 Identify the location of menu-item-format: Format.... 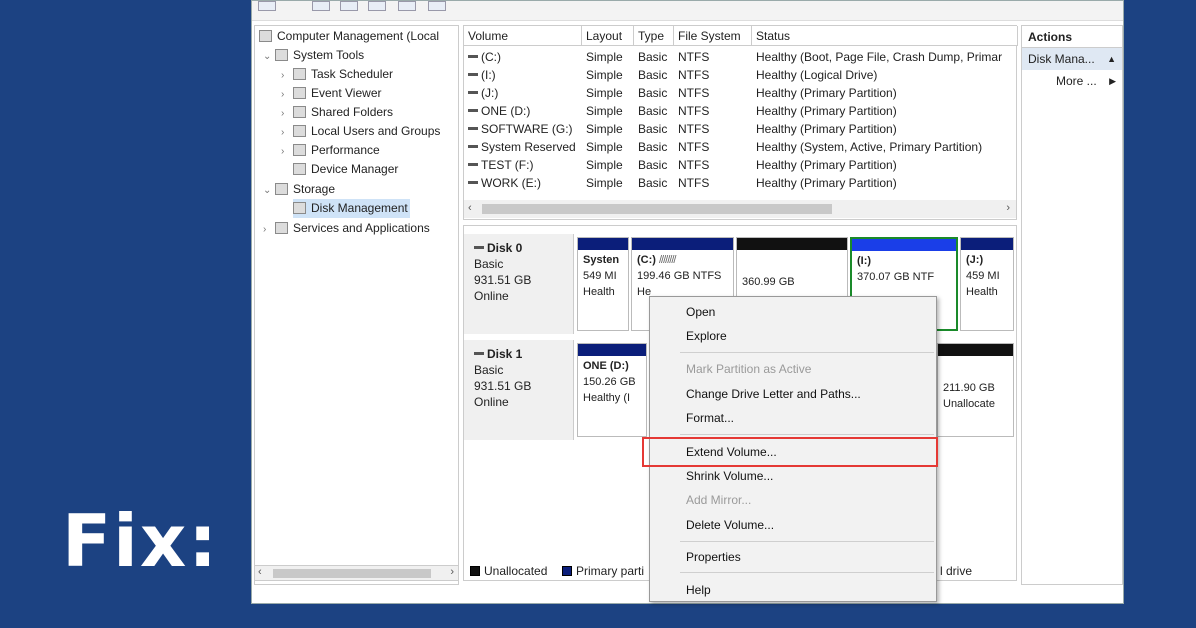
(710, 418).